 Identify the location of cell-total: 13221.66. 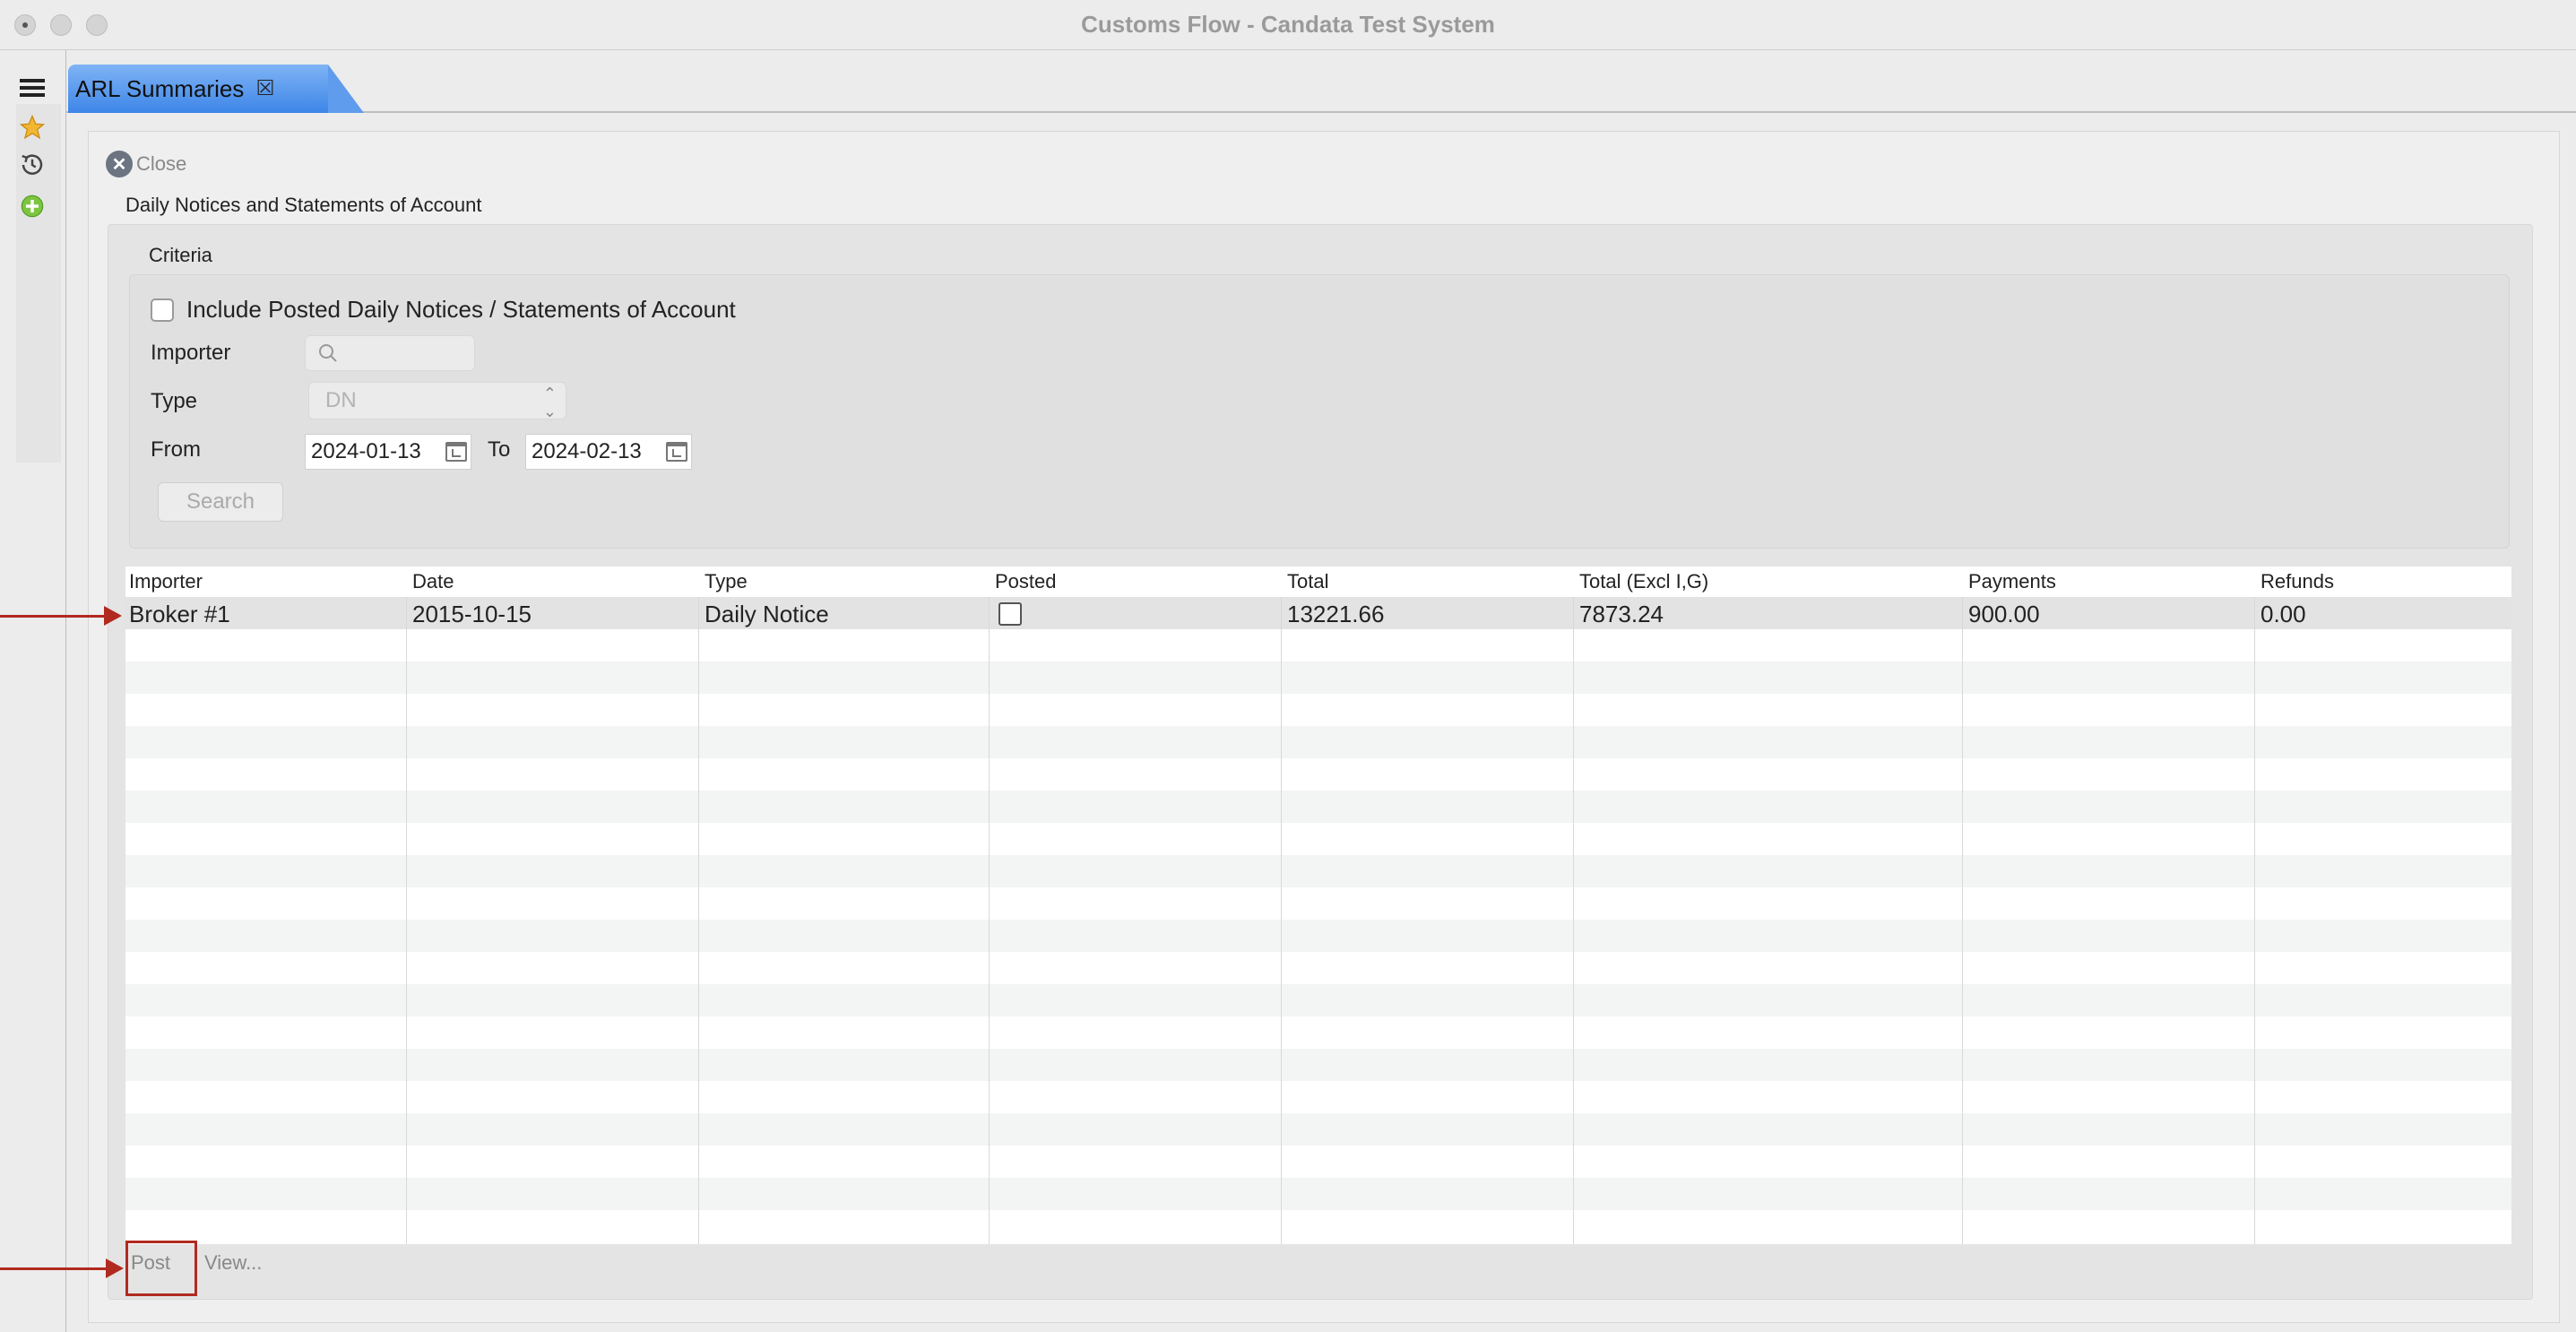
(1336, 614).